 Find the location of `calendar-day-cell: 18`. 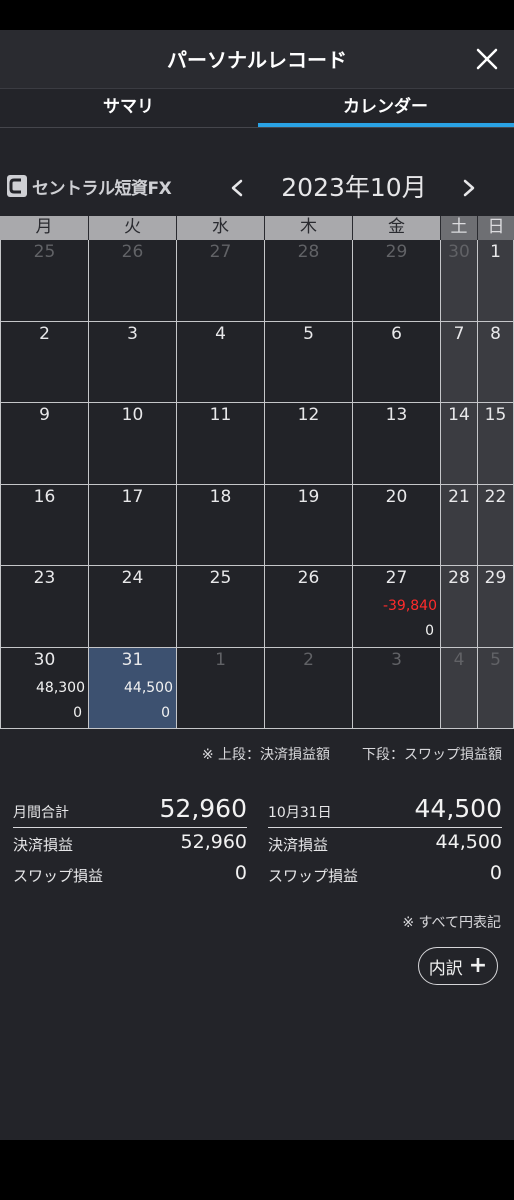

calendar-day-cell: 18 is located at coordinates (221, 525).